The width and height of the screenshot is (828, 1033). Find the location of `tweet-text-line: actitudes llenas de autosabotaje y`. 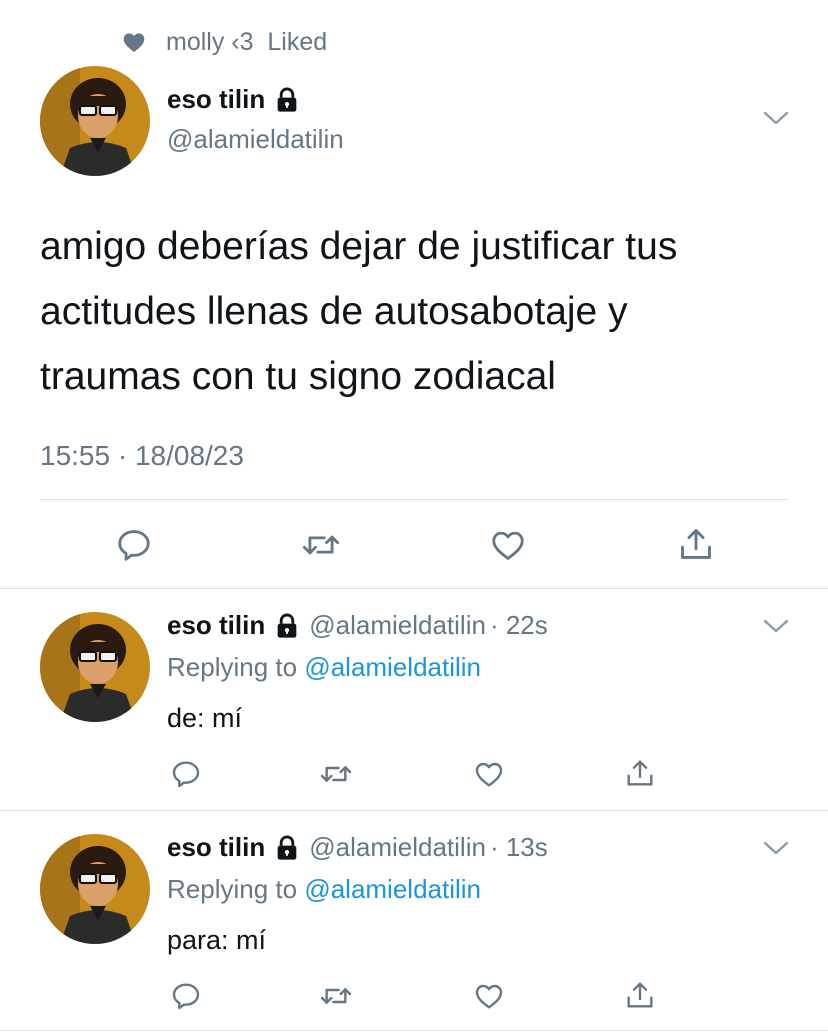

tweet-text-line: actitudes llenas de autosabotaje y is located at coordinates (334, 311).